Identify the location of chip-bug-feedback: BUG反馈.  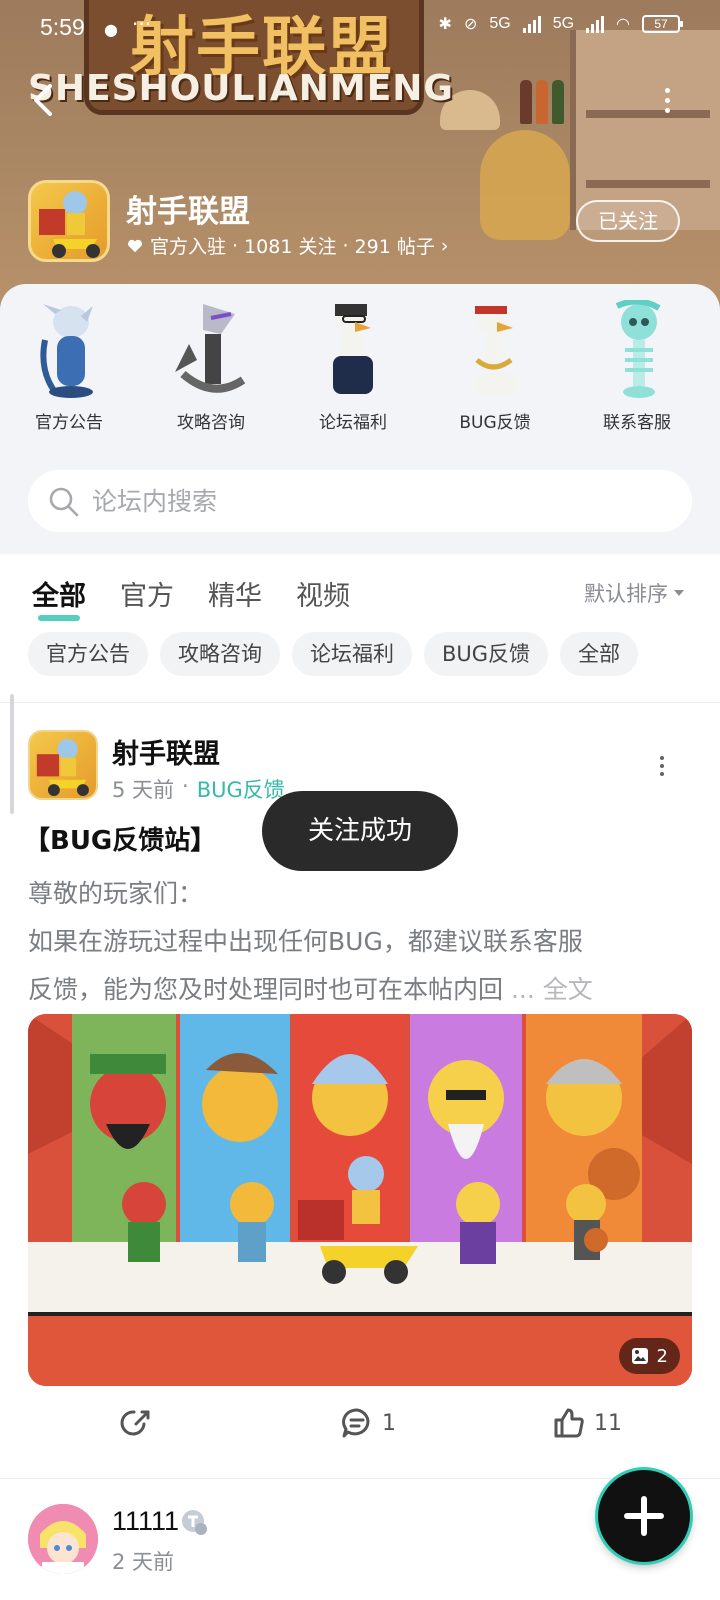
(486, 654).